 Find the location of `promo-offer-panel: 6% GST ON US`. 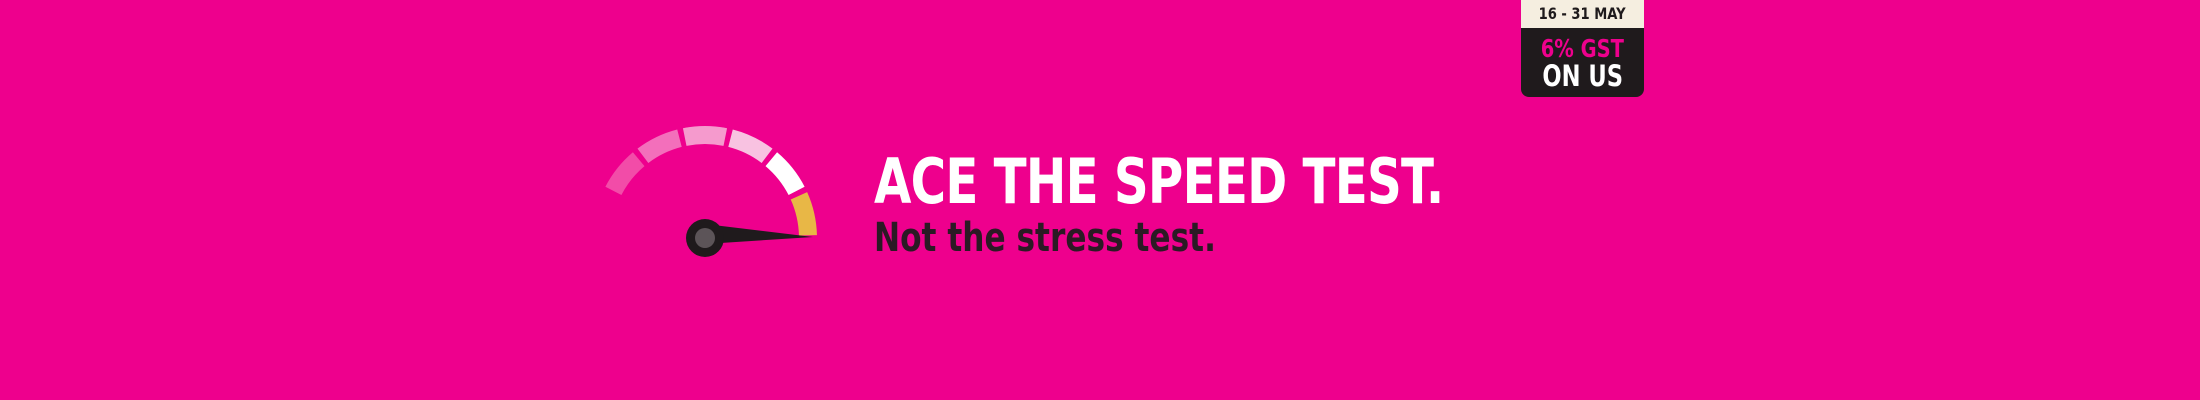

promo-offer-panel: 6% GST ON US is located at coordinates (1582, 59).